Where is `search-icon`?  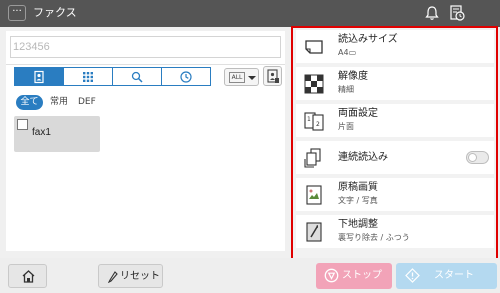
search-icon is located at coordinates (137, 77).